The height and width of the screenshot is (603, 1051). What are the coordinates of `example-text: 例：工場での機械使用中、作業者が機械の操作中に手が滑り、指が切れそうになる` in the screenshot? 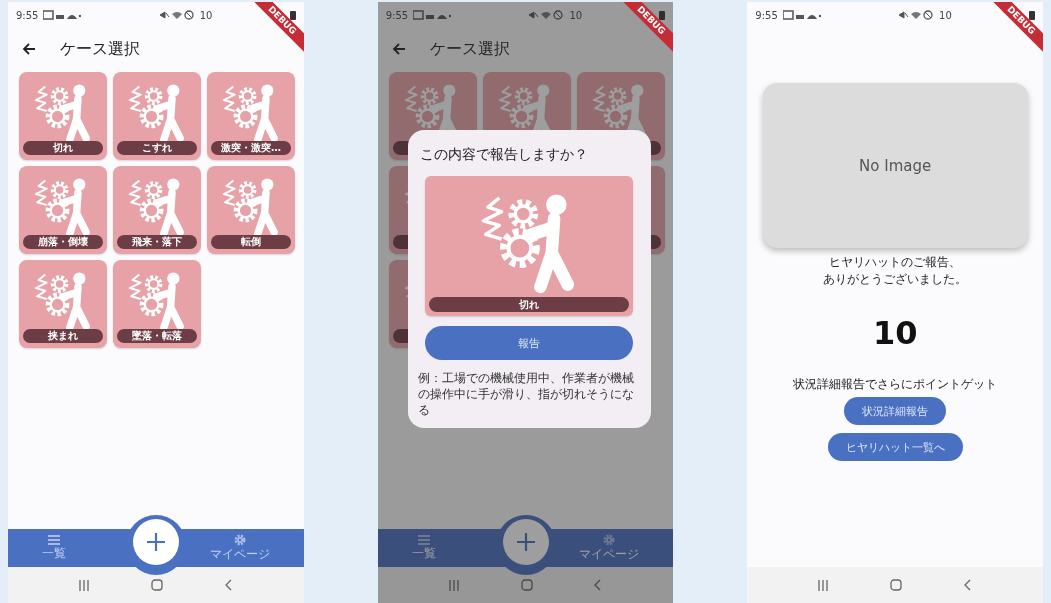 It's located at (526, 394).